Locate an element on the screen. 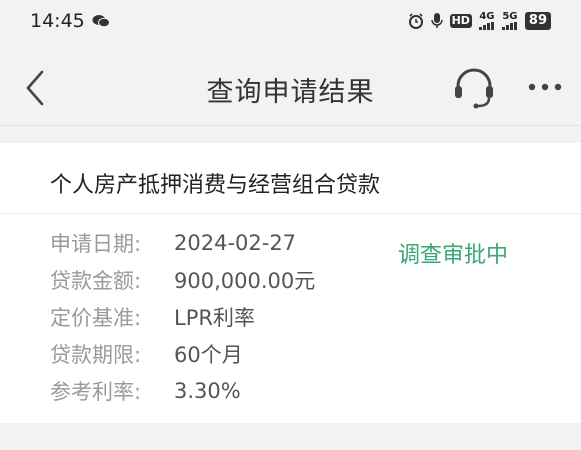 The width and height of the screenshot is (581, 450). field-value: 2024-02-27 is located at coordinates (235, 243).